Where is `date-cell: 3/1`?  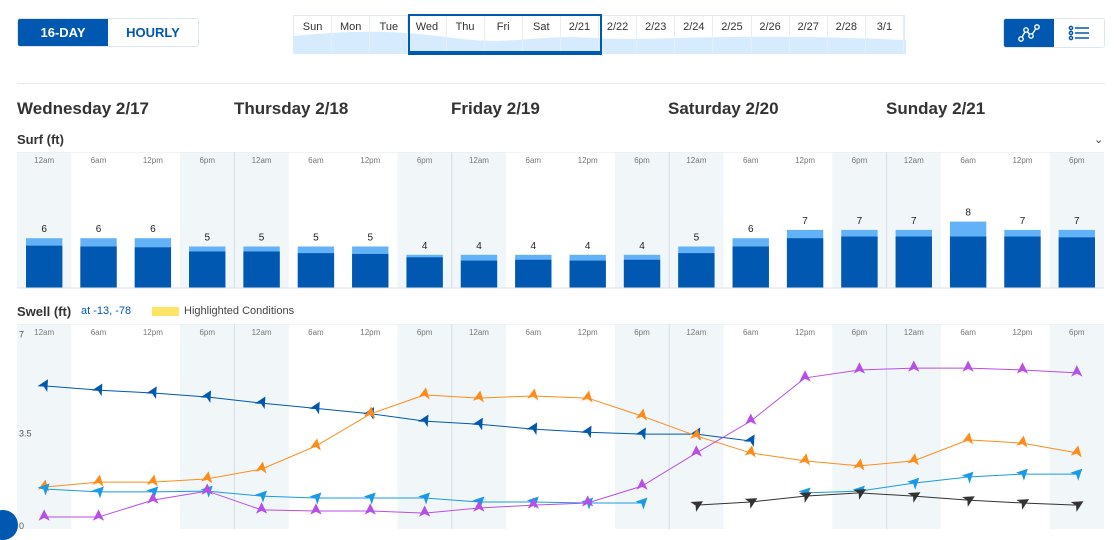 date-cell: 3/1 is located at coordinates (885, 34).